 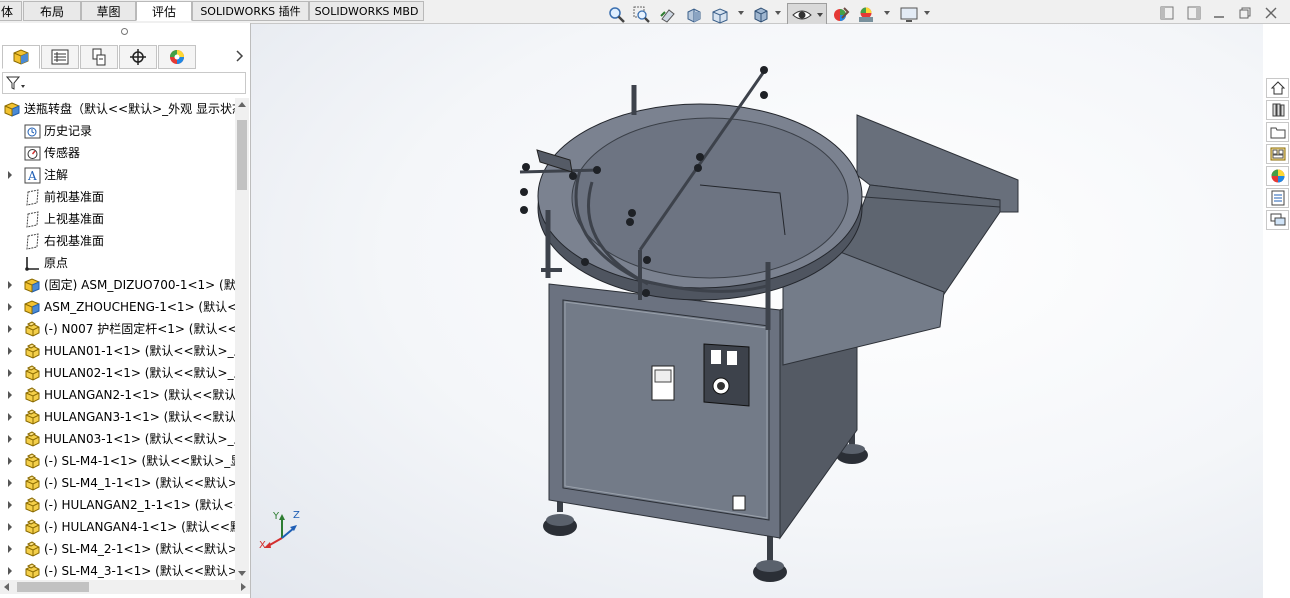 What do you see at coordinates (1246, 14) in the screenshot?
I see `restore-icon` at bounding box center [1246, 14].